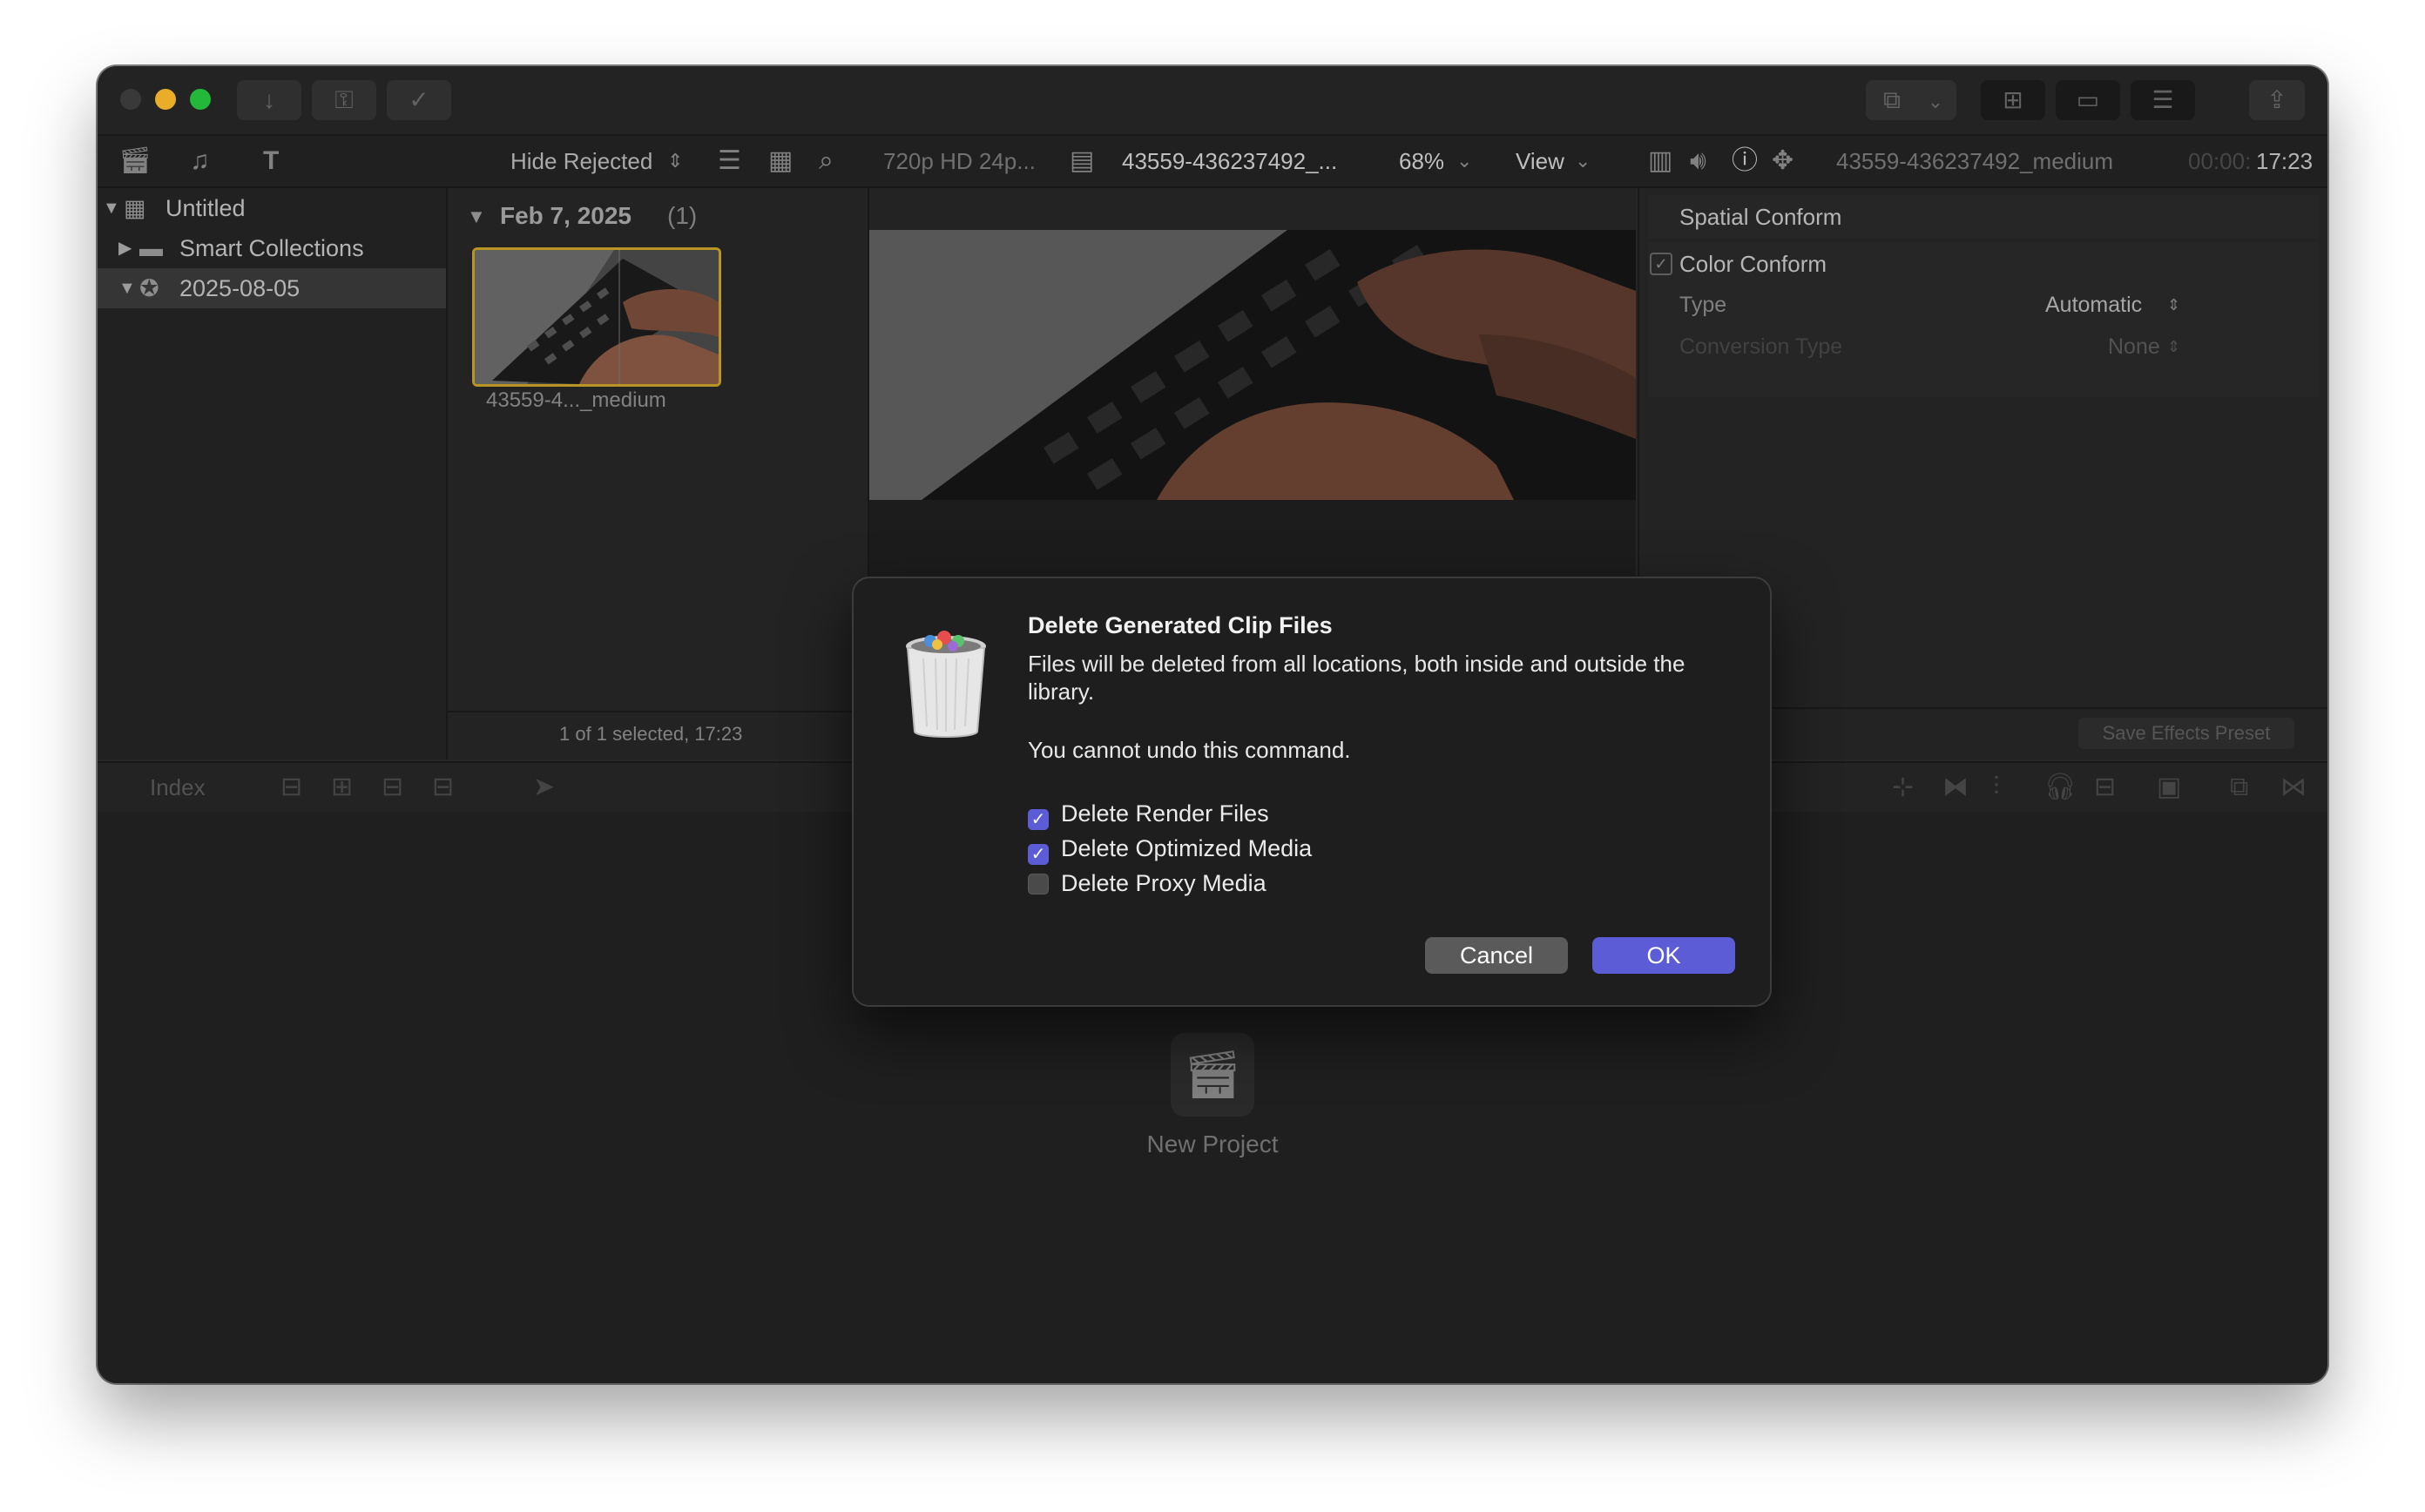 This screenshot has height=1512, width=2425. What do you see at coordinates (1496, 956) in the screenshot?
I see `cancel-button: Cancel` at bounding box center [1496, 956].